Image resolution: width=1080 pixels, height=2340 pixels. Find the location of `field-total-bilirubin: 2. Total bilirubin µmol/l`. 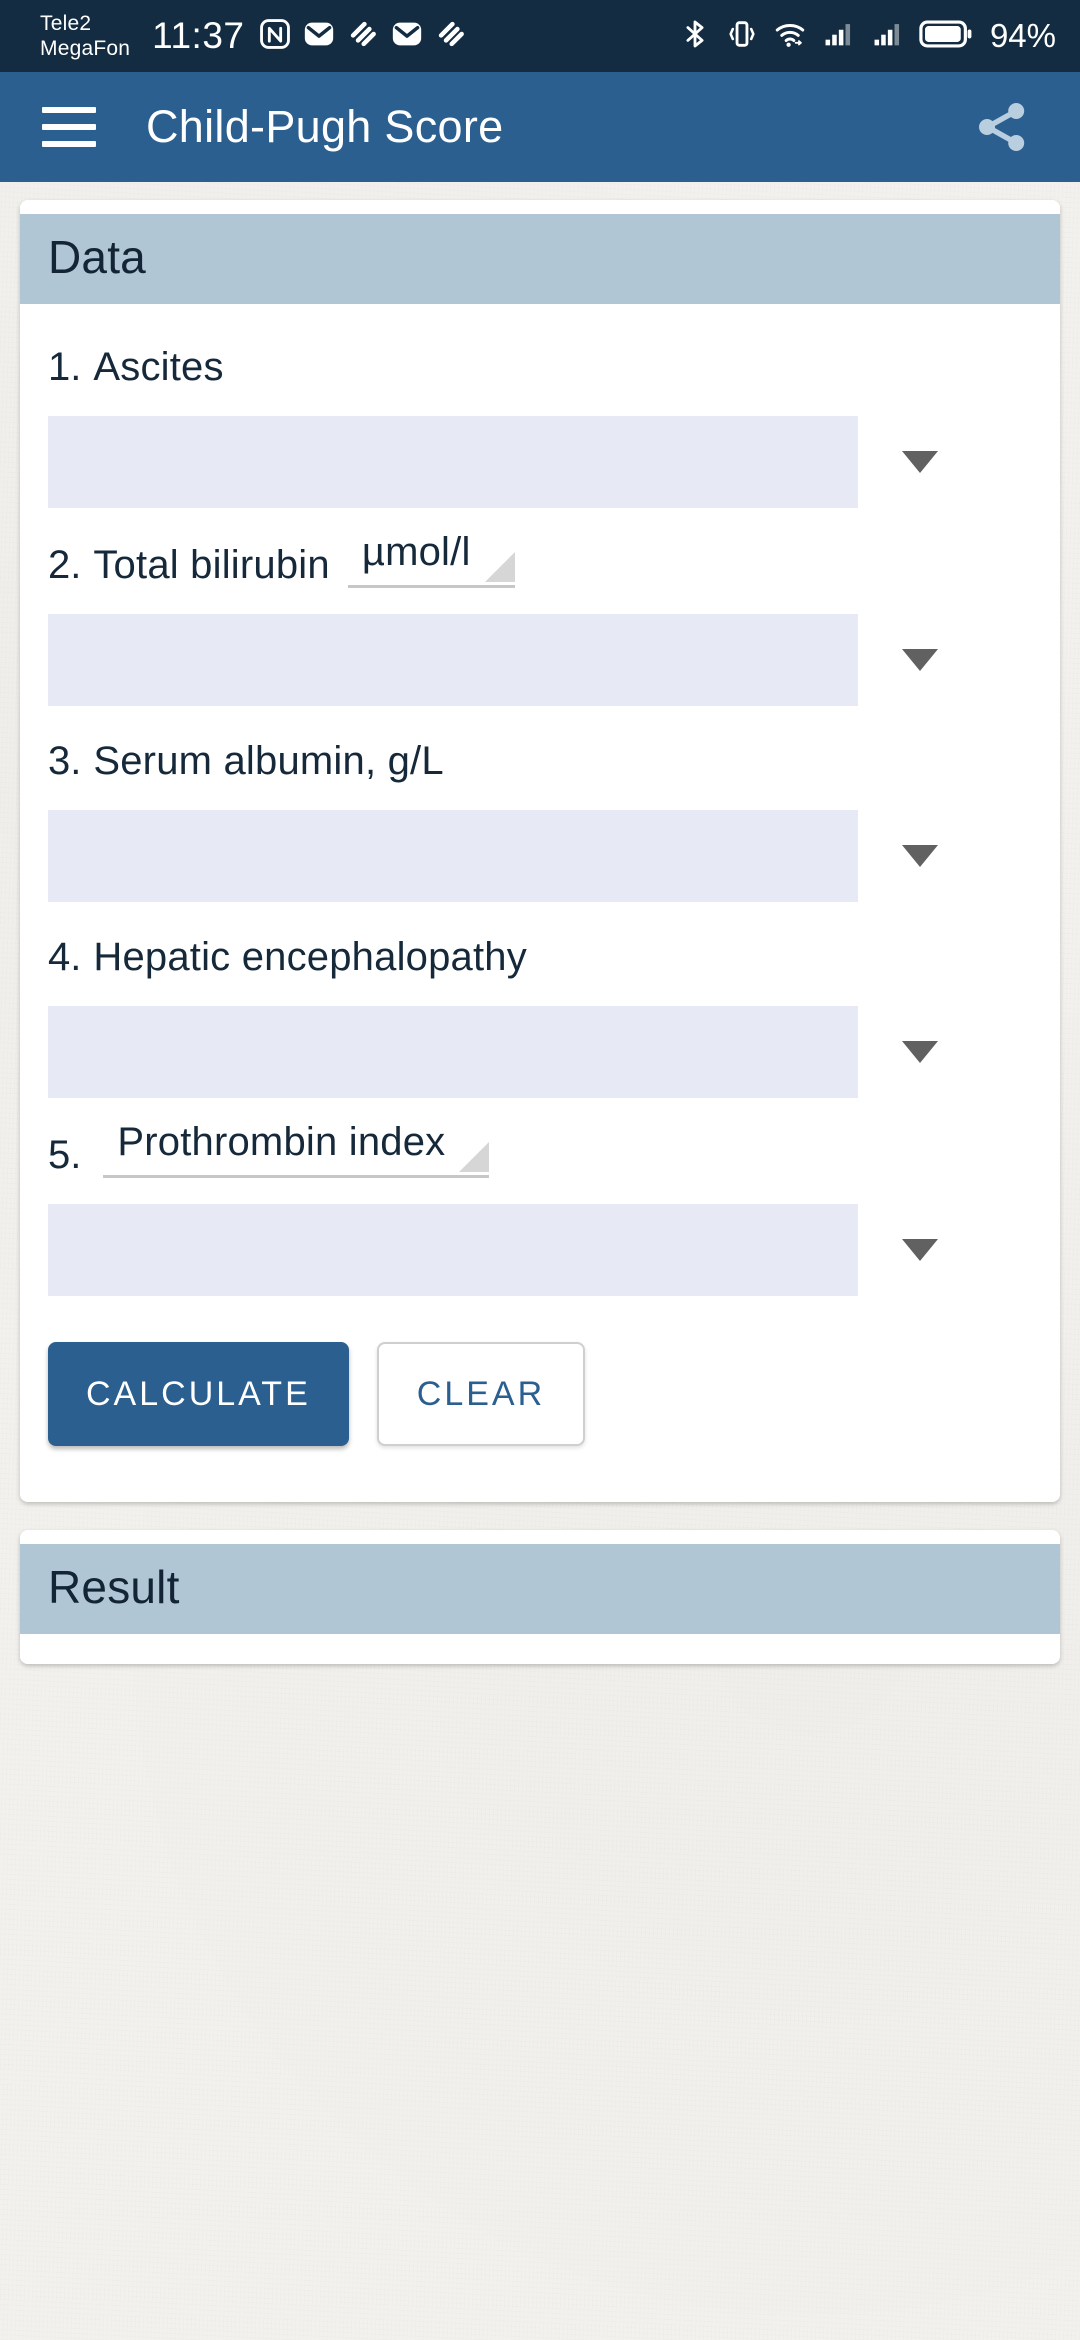

field-total-bilirubin: 2. Total bilirubin µmol/l is located at coordinates (540, 618).